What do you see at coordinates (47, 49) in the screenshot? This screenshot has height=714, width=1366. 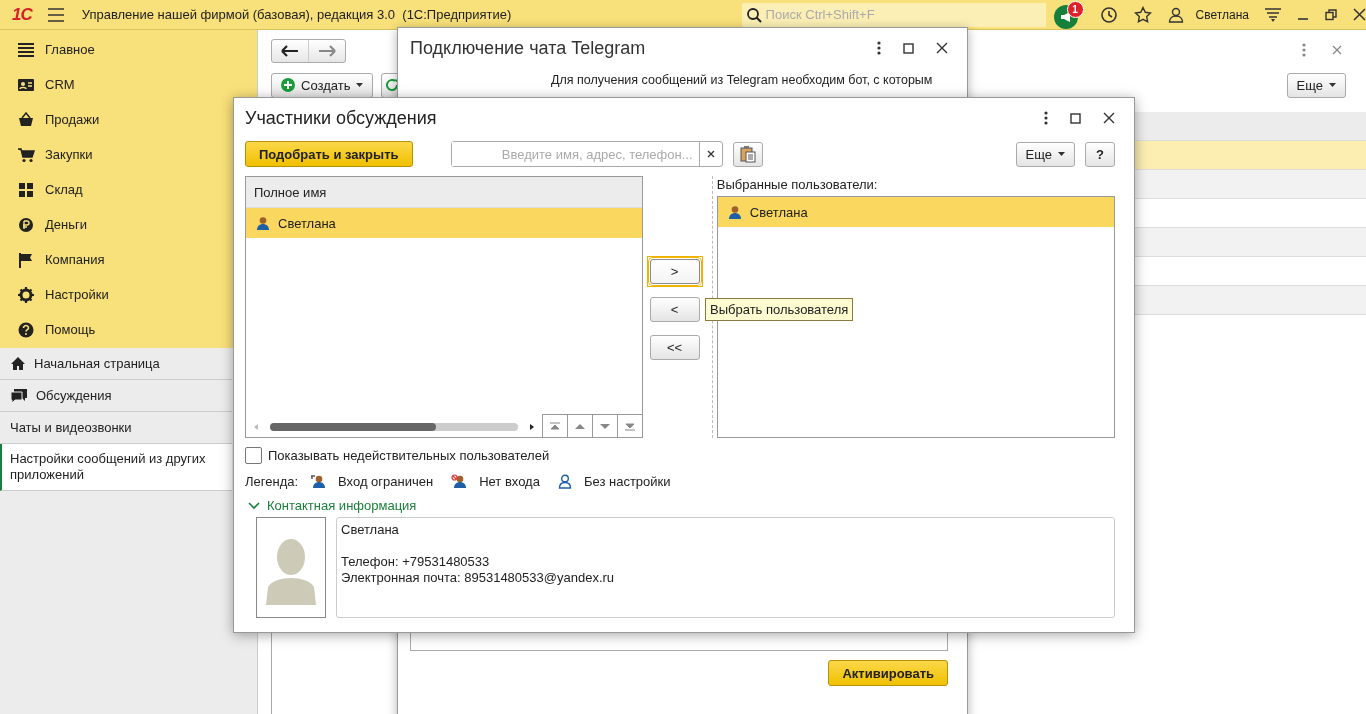 I see `section-menu-item: Главное` at bounding box center [47, 49].